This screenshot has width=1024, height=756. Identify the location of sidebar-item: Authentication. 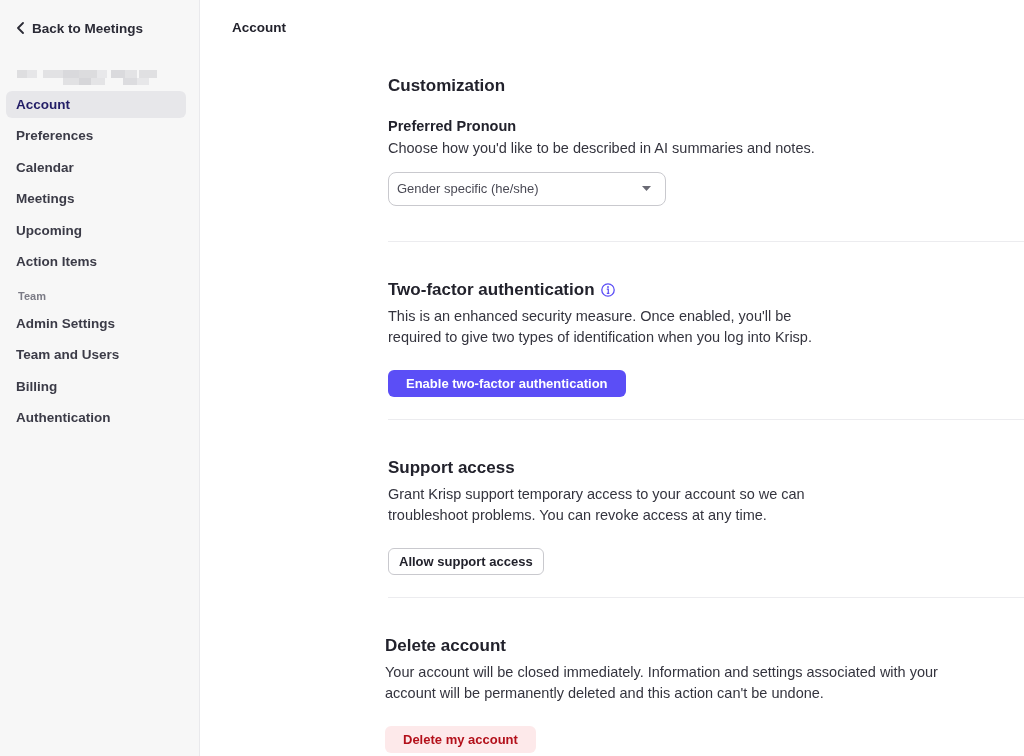
(96, 418).